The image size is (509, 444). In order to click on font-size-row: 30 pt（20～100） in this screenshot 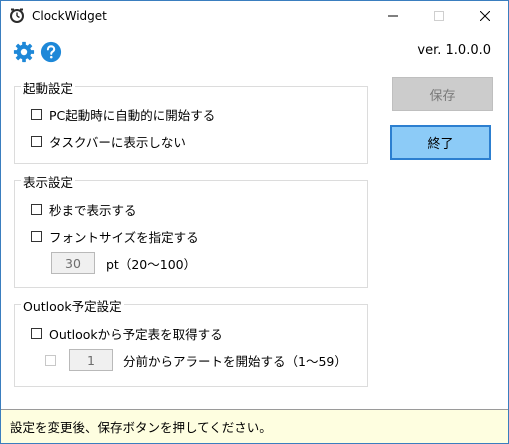, I will do `click(123, 263)`.